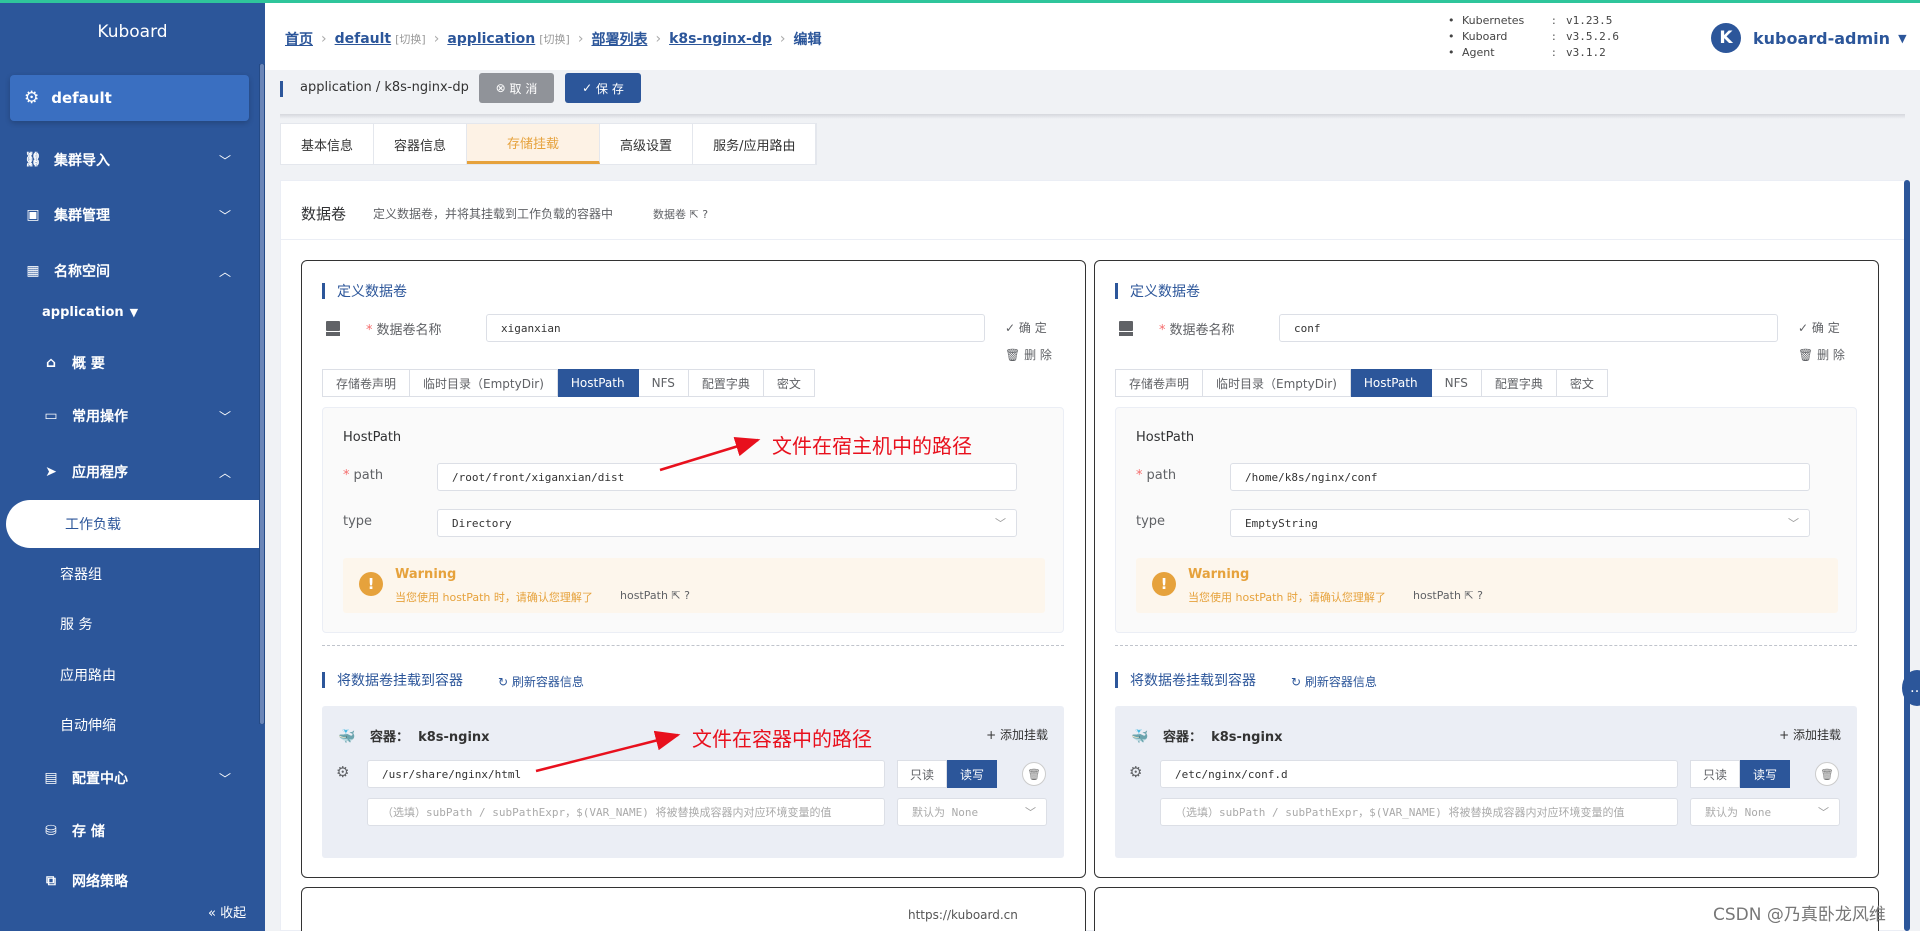 Image resolution: width=1920 pixels, height=931 pixels. I want to click on divider, so click(1486, 645).